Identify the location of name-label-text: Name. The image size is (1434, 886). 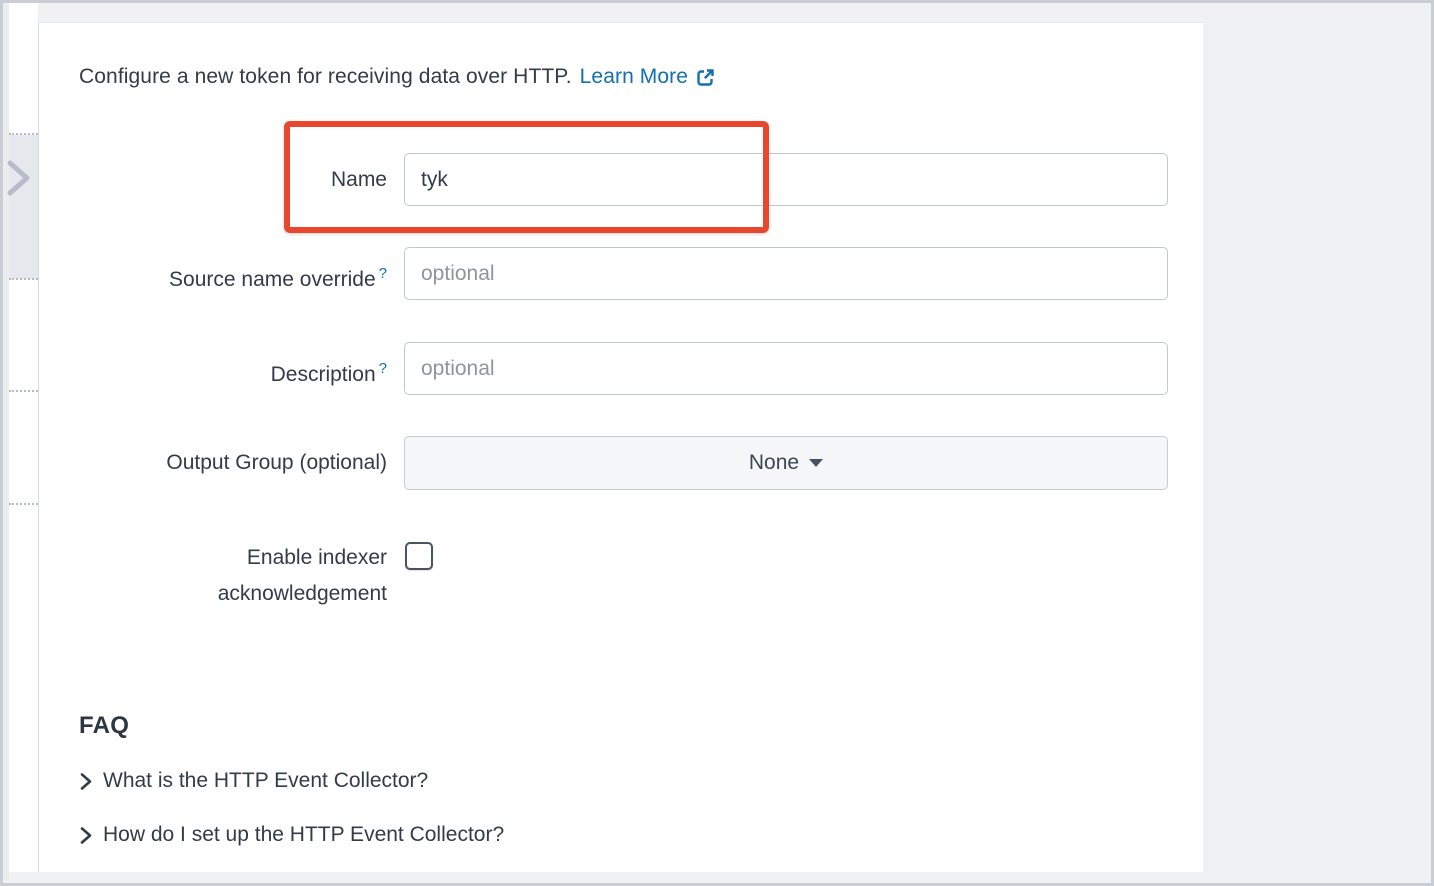
(358, 179).